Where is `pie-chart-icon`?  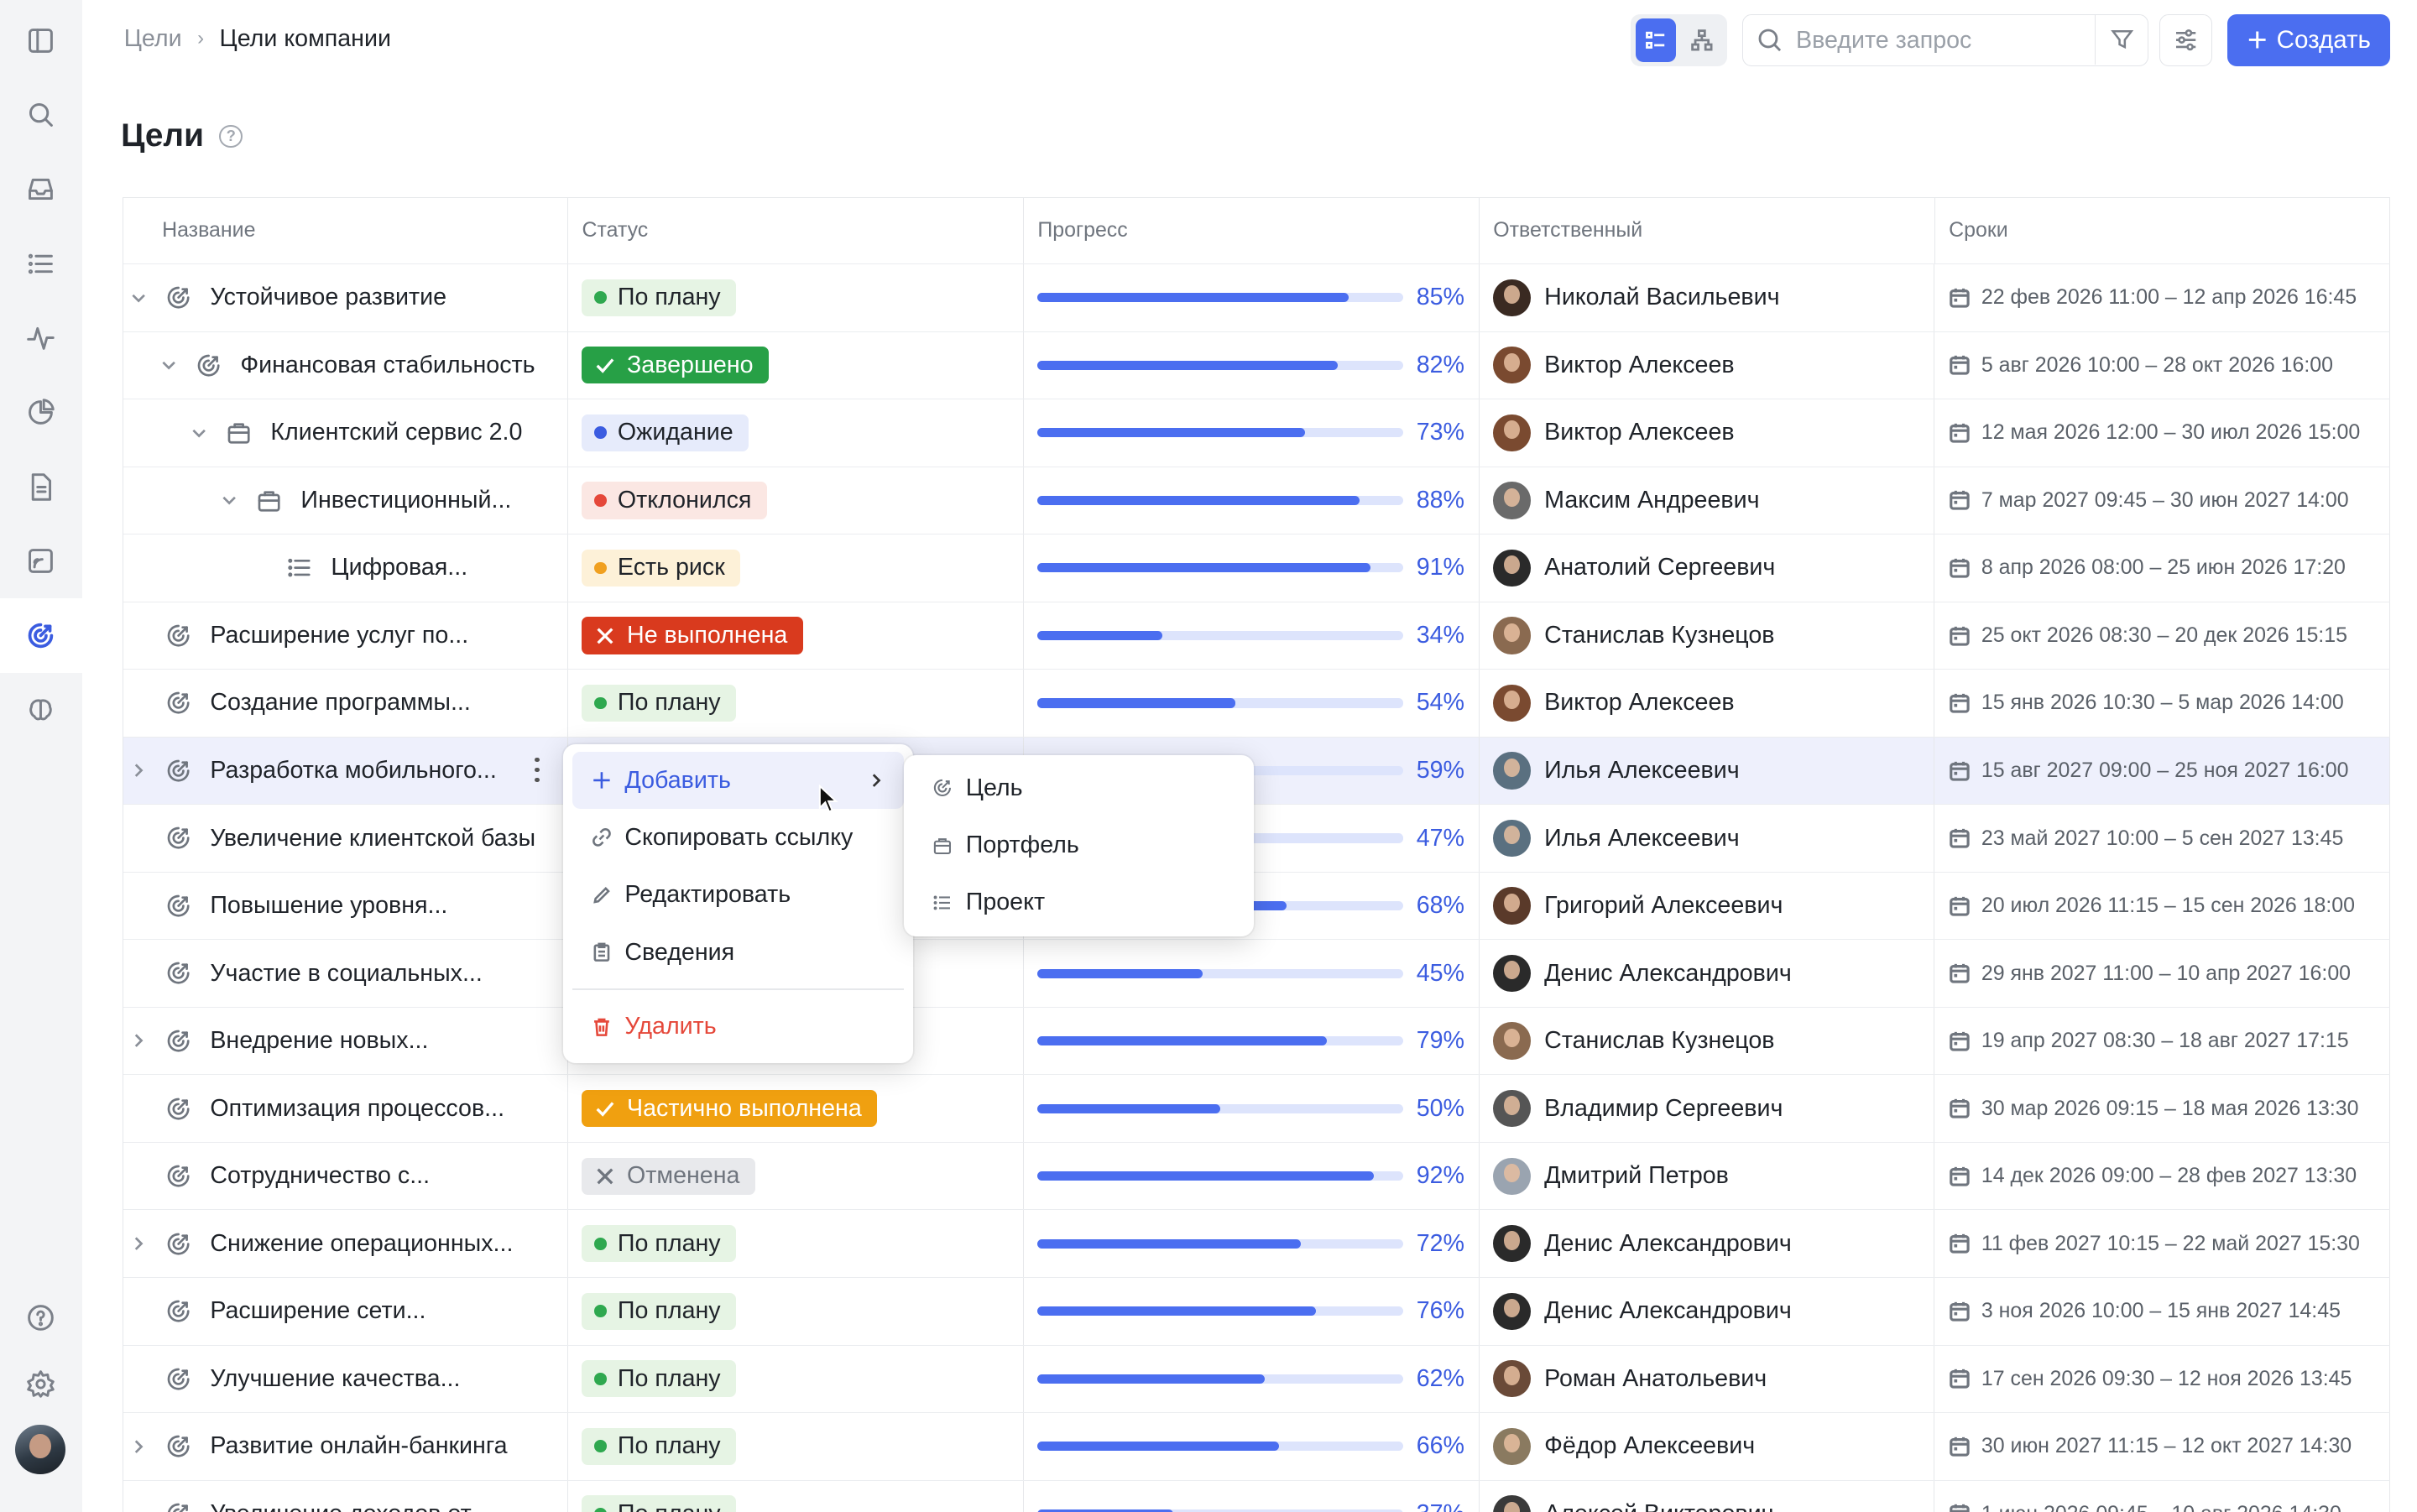
pie-chart-icon is located at coordinates (40, 412).